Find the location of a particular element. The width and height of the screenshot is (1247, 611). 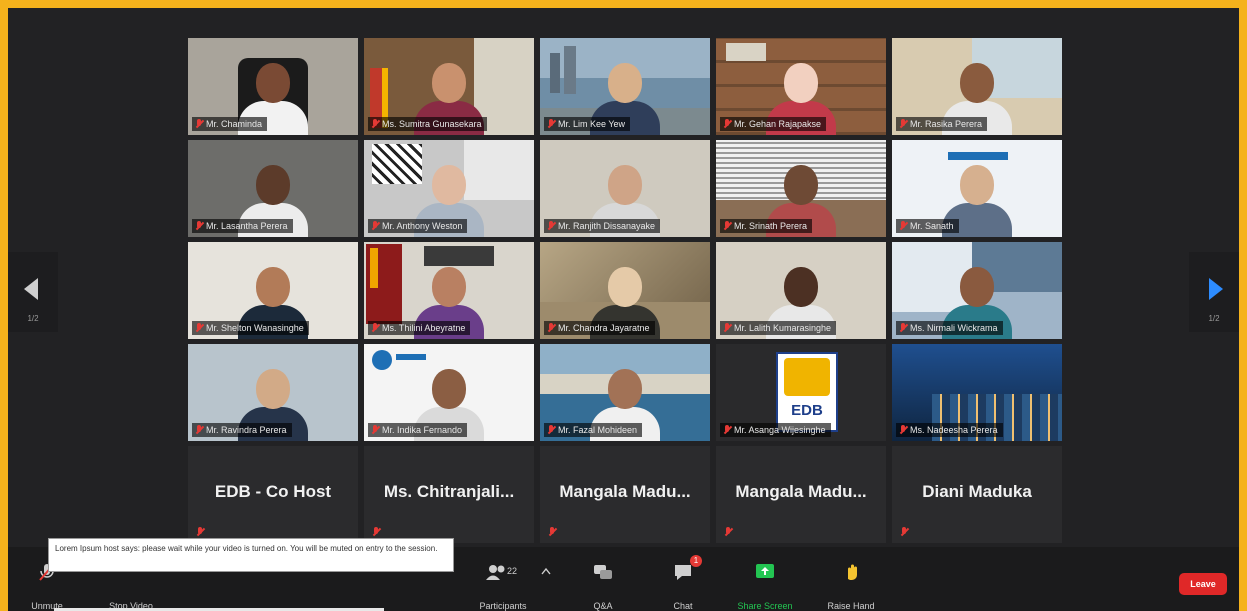

participants-icon: 22 is located at coordinates (503, 572).